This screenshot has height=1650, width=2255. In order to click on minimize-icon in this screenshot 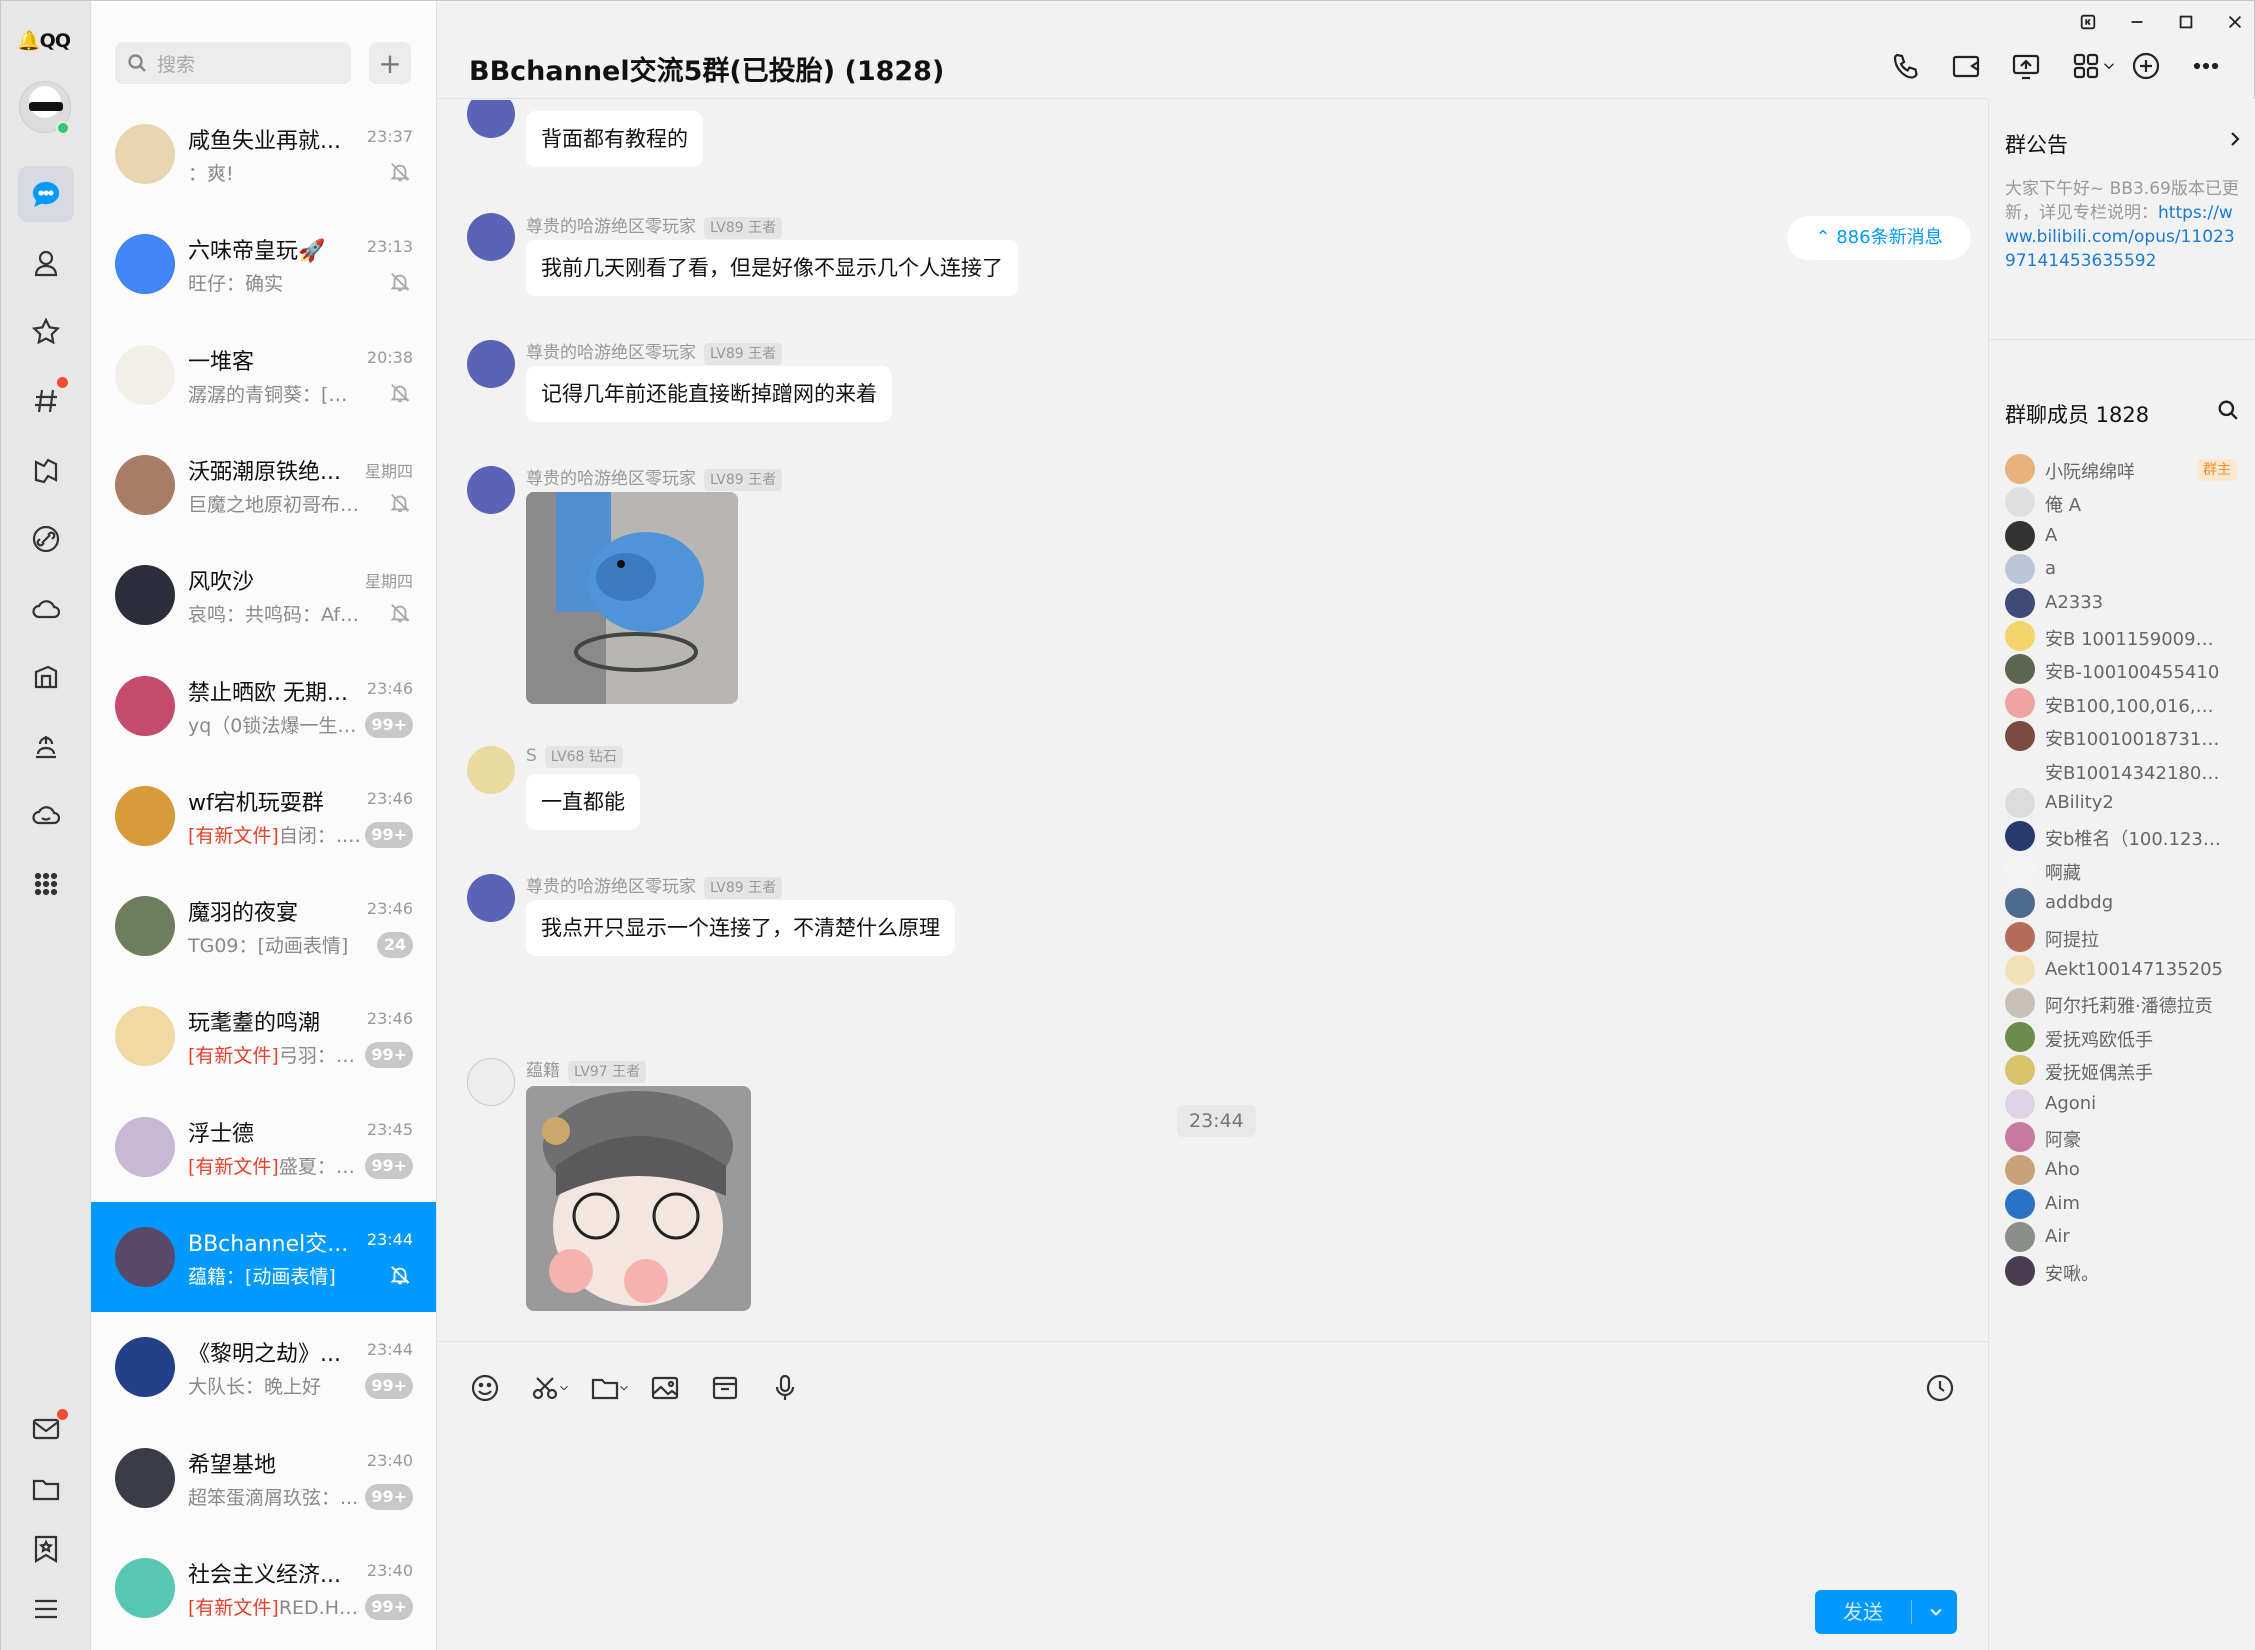, I will do `click(2137, 22)`.